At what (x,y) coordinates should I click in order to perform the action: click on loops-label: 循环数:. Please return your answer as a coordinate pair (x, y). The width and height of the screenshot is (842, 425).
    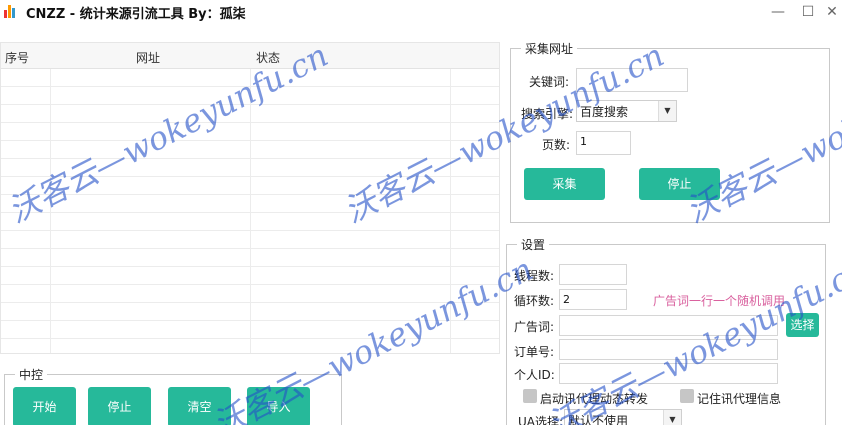
    Looking at the image, I should click on (534, 301).